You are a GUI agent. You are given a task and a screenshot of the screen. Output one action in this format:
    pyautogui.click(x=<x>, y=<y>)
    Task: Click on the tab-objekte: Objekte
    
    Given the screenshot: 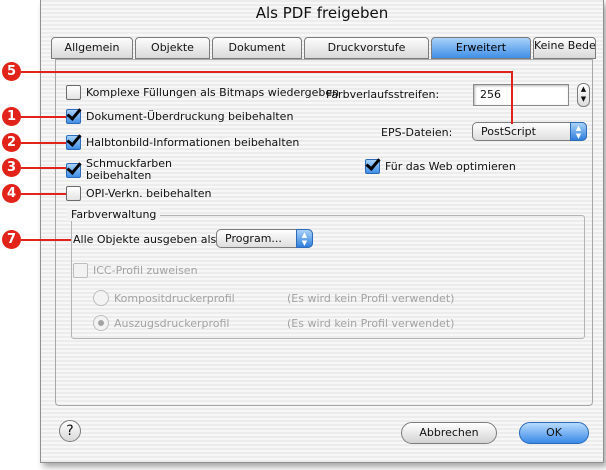 What is the action you would take?
    pyautogui.click(x=172, y=48)
    